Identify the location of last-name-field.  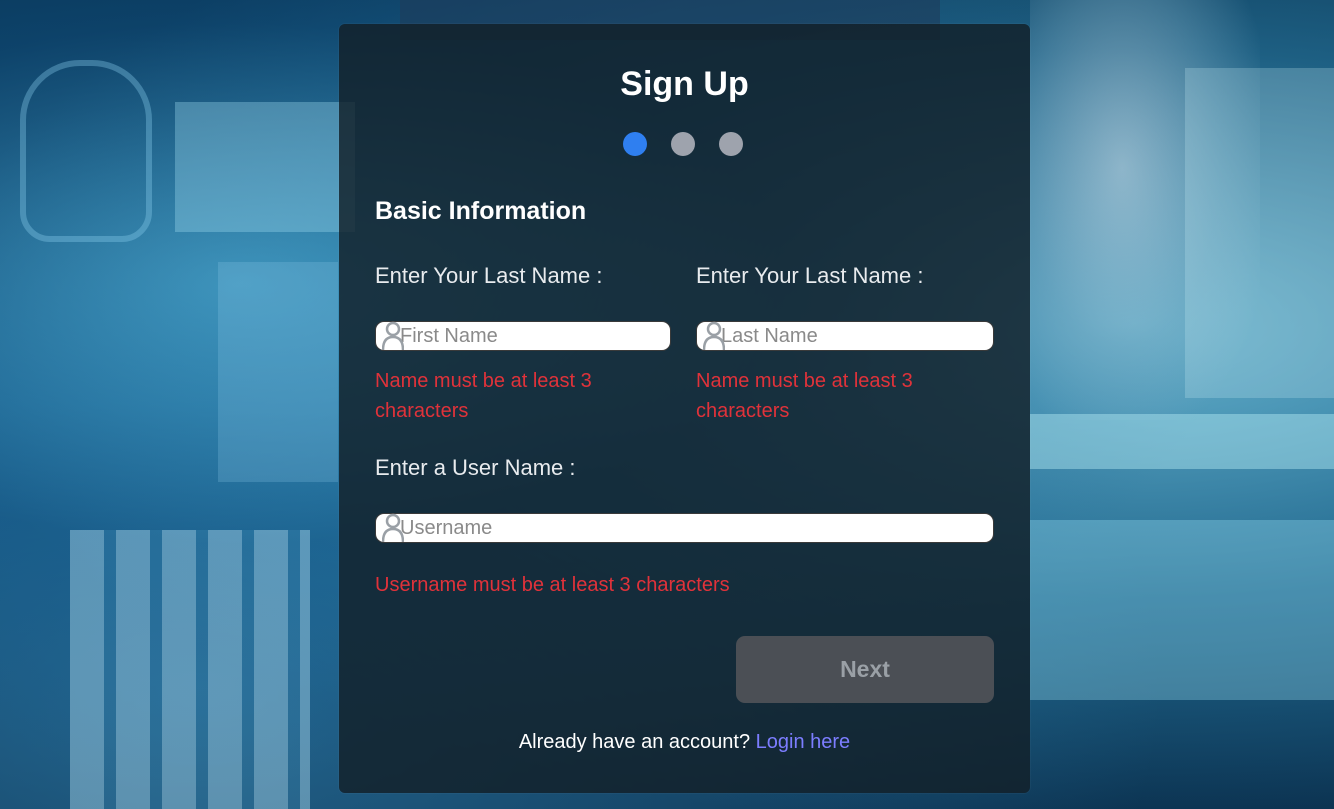
(845, 336).